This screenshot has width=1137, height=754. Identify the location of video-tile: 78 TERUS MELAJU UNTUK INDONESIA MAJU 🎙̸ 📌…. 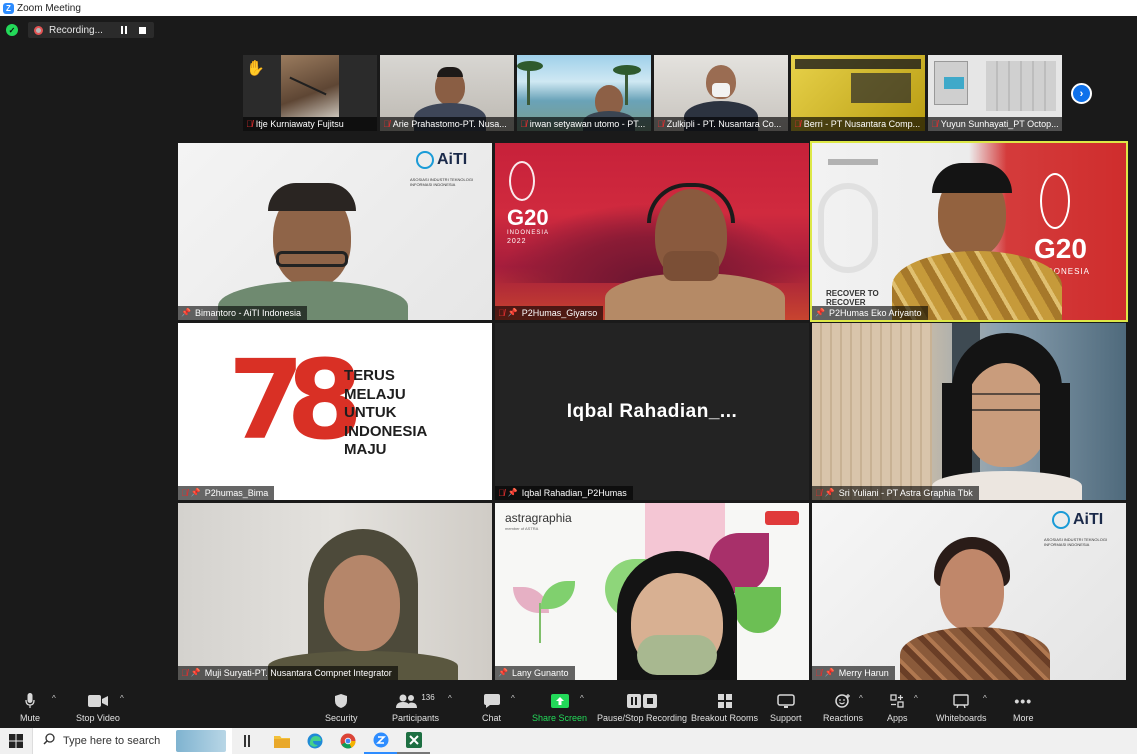
(335, 411).